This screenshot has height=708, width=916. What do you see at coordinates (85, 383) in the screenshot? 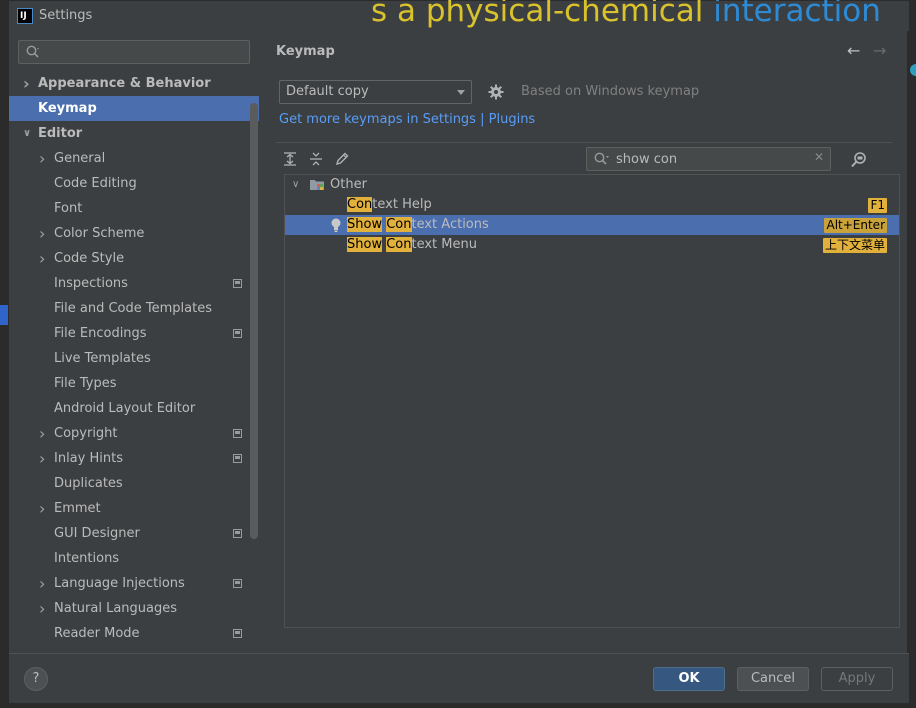
I see `sidebar-item-label: File Types` at bounding box center [85, 383].